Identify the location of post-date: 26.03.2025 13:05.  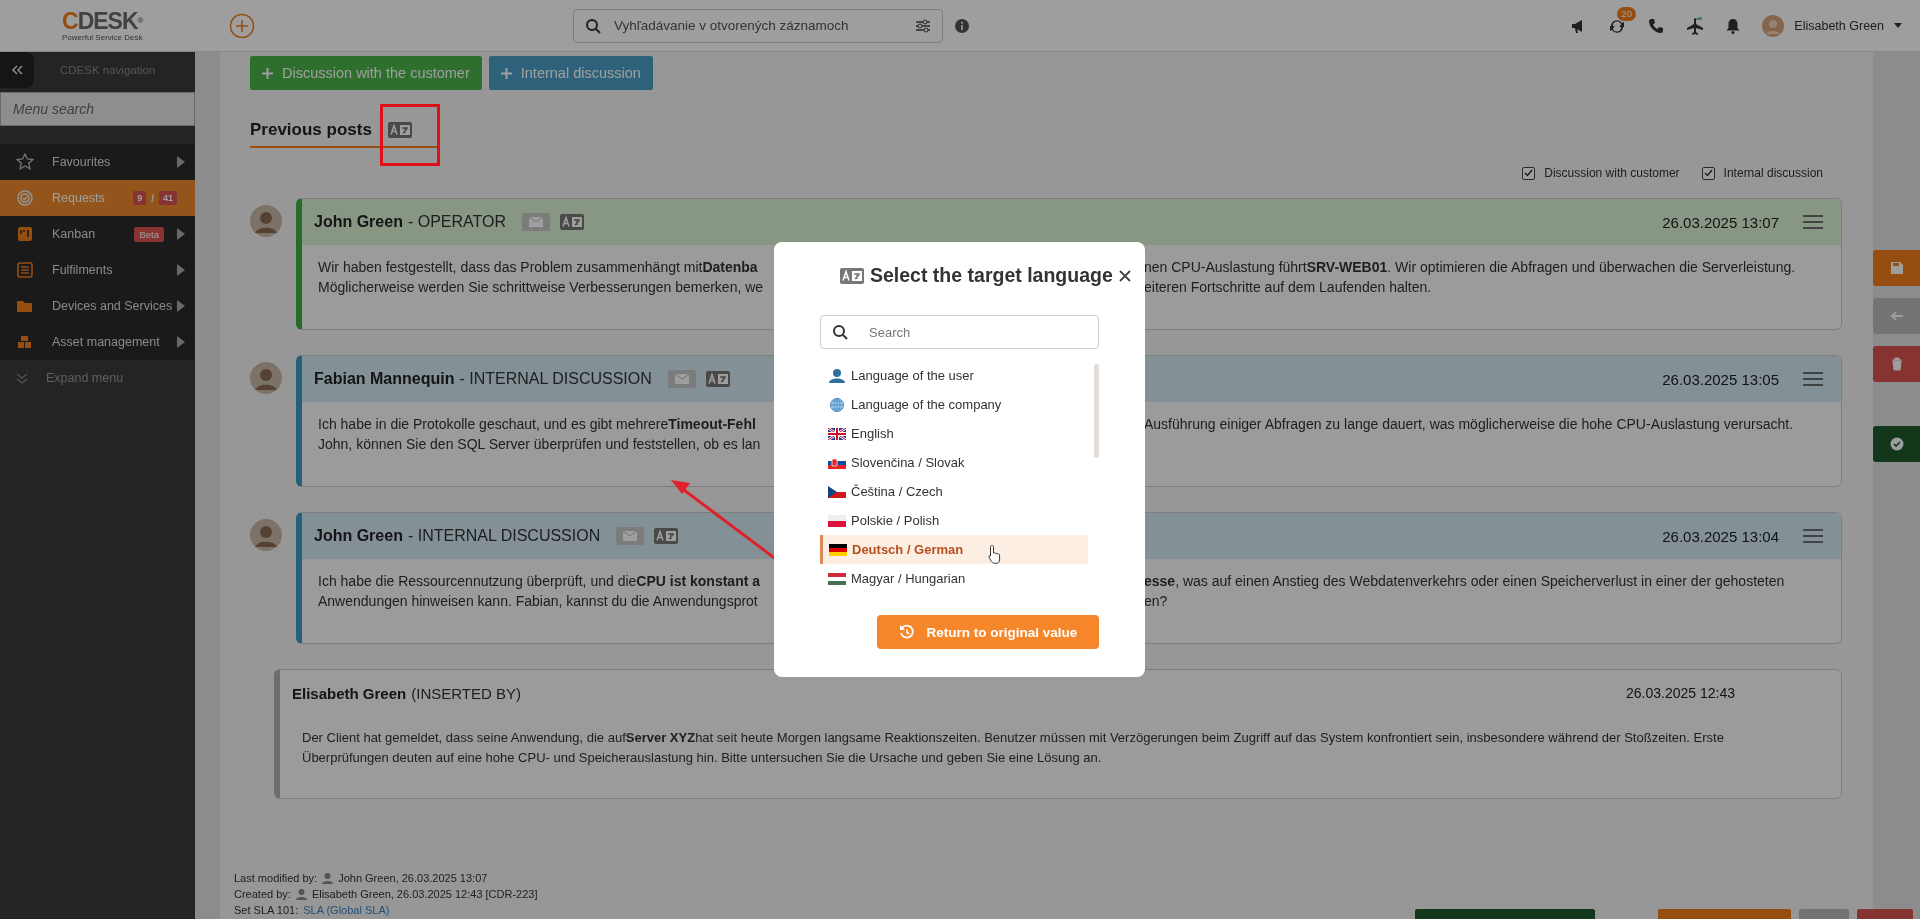
(1720, 379).